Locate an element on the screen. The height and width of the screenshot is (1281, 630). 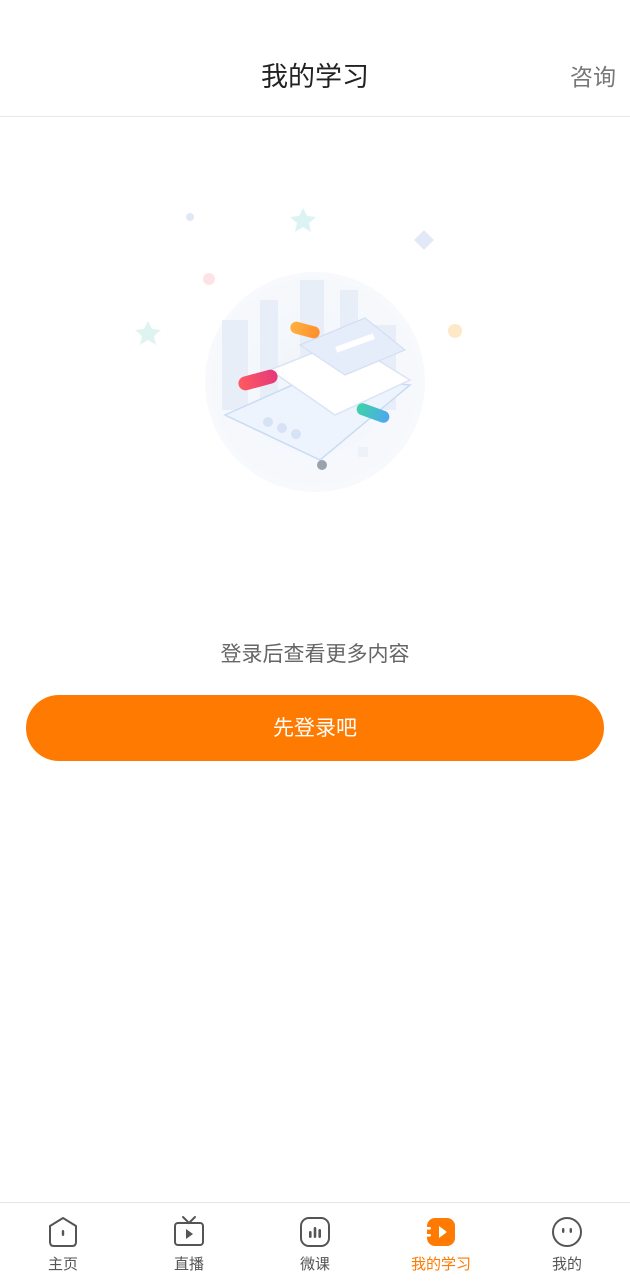
tab-live: 直播 is located at coordinates (189, 1242).